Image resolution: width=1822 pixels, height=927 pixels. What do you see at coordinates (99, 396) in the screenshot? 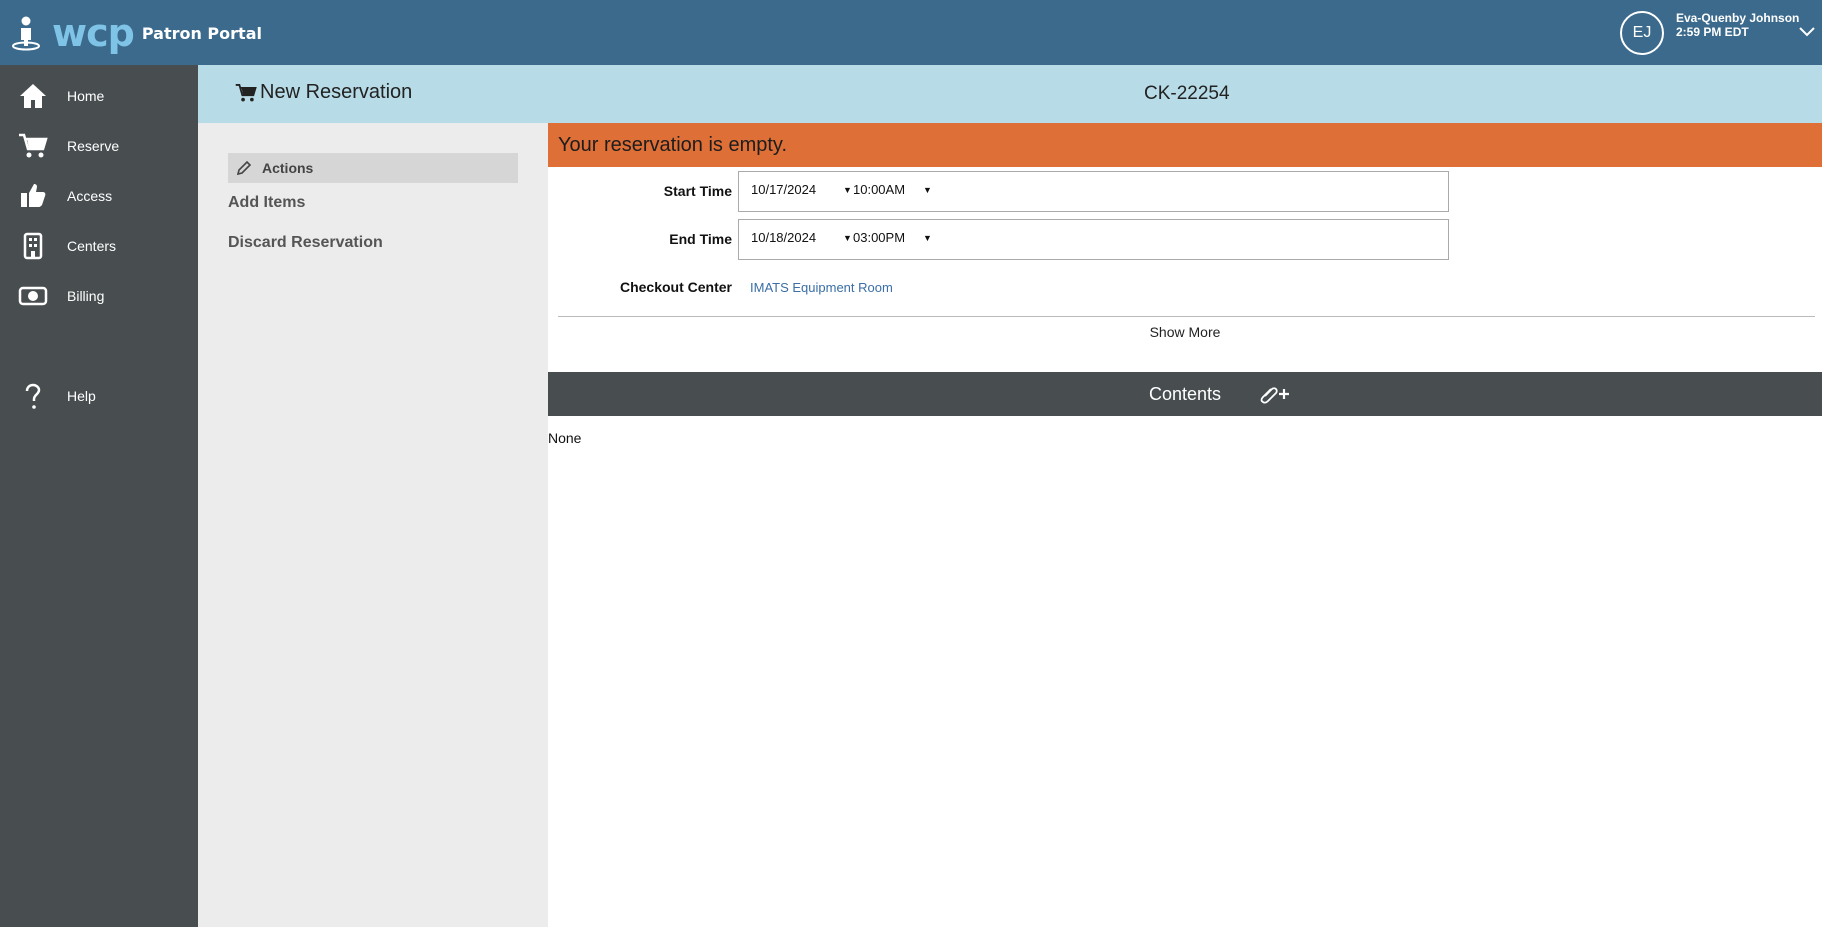
I see `sidebar-item-help: Help` at bounding box center [99, 396].